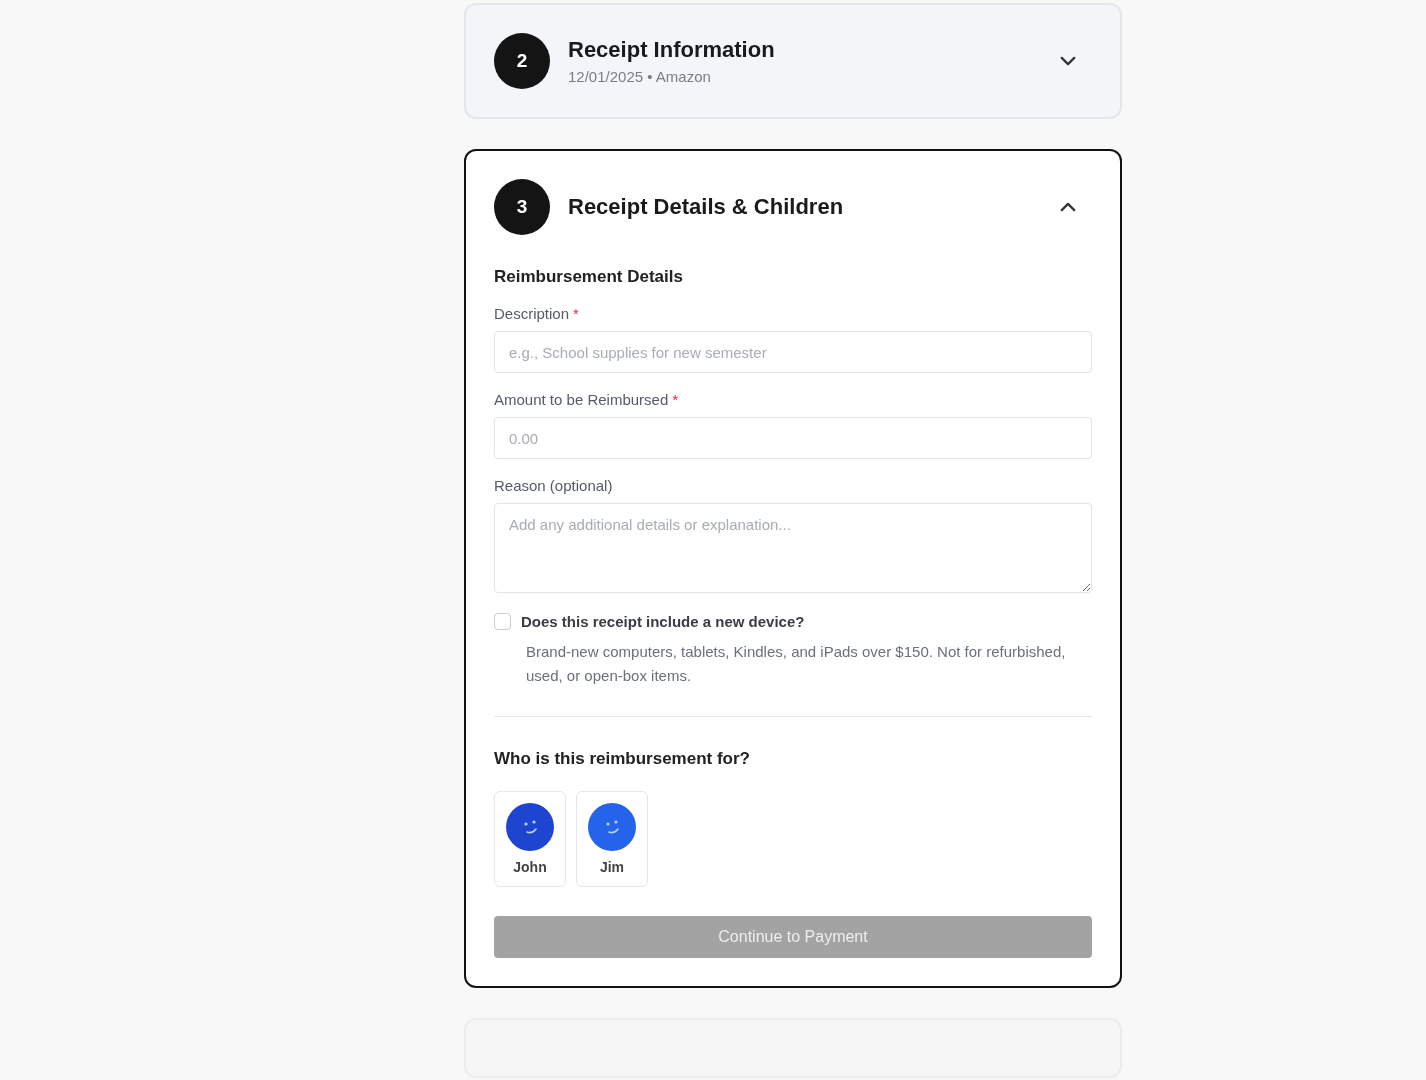  Describe the element at coordinates (793, 352) in the screenshot. I see `input-field: e.g., School supplies for new semester` at that location.